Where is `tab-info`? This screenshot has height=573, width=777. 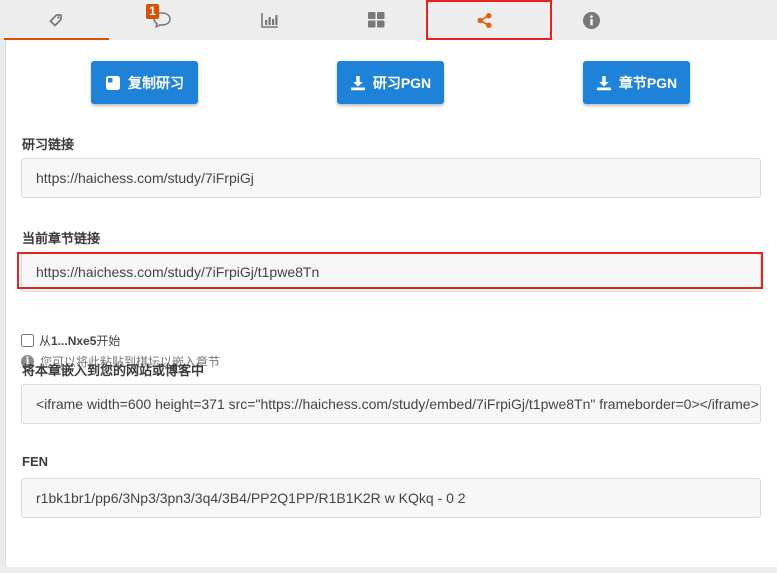
tab-info is located at coordinates (591, 20).